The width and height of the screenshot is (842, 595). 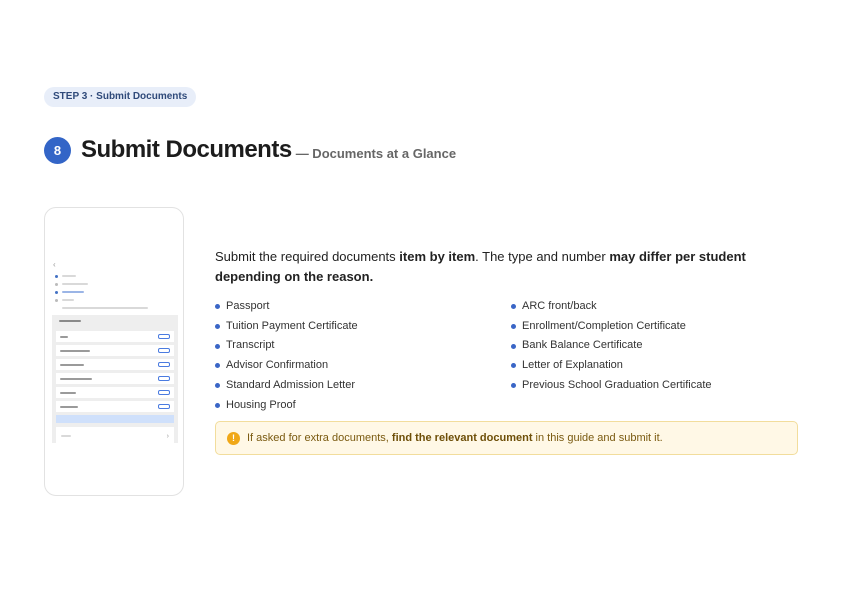 What do you see at coordinates (286, 386) in the screenshot?
I see `list-item: Standard Admission Letter` at bounding box center [286, 386].